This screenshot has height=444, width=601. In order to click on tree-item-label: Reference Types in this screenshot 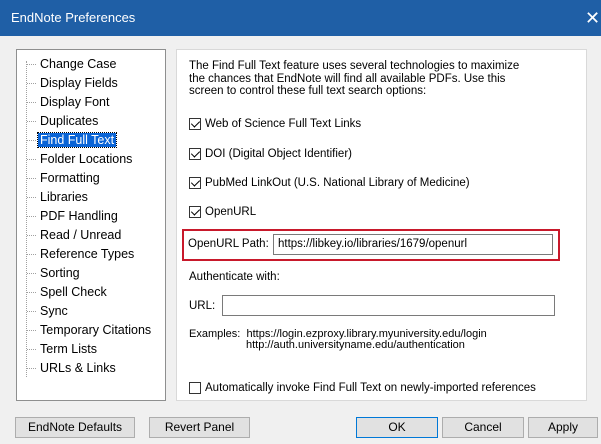, I will do `click(87, 254)`.